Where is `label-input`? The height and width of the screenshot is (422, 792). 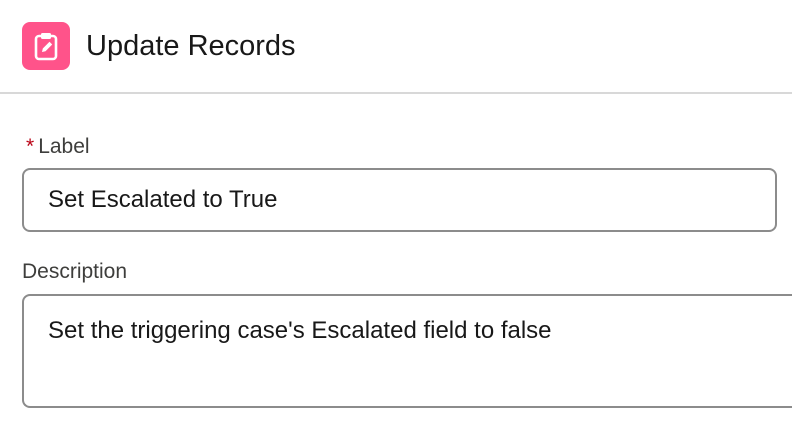
label-input is located at coordinates (399, 200).